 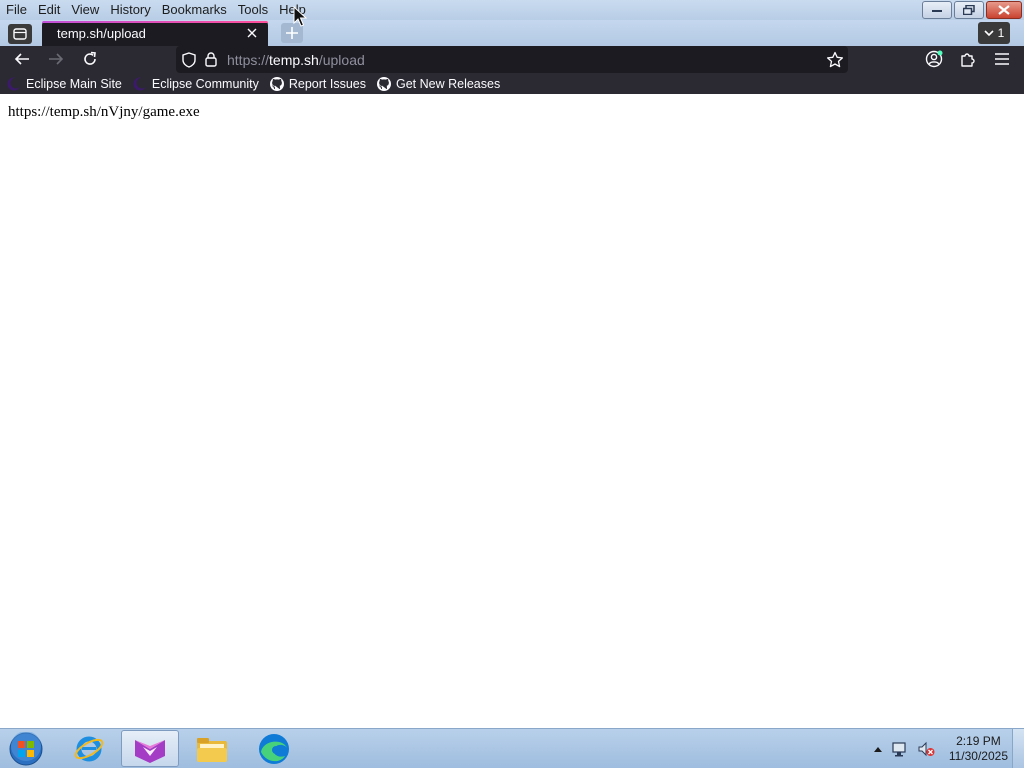 What do you see at coordinates (248, 60) in the screenshot?
I see `url-scheme: https://` at bounding box center [248, 60].